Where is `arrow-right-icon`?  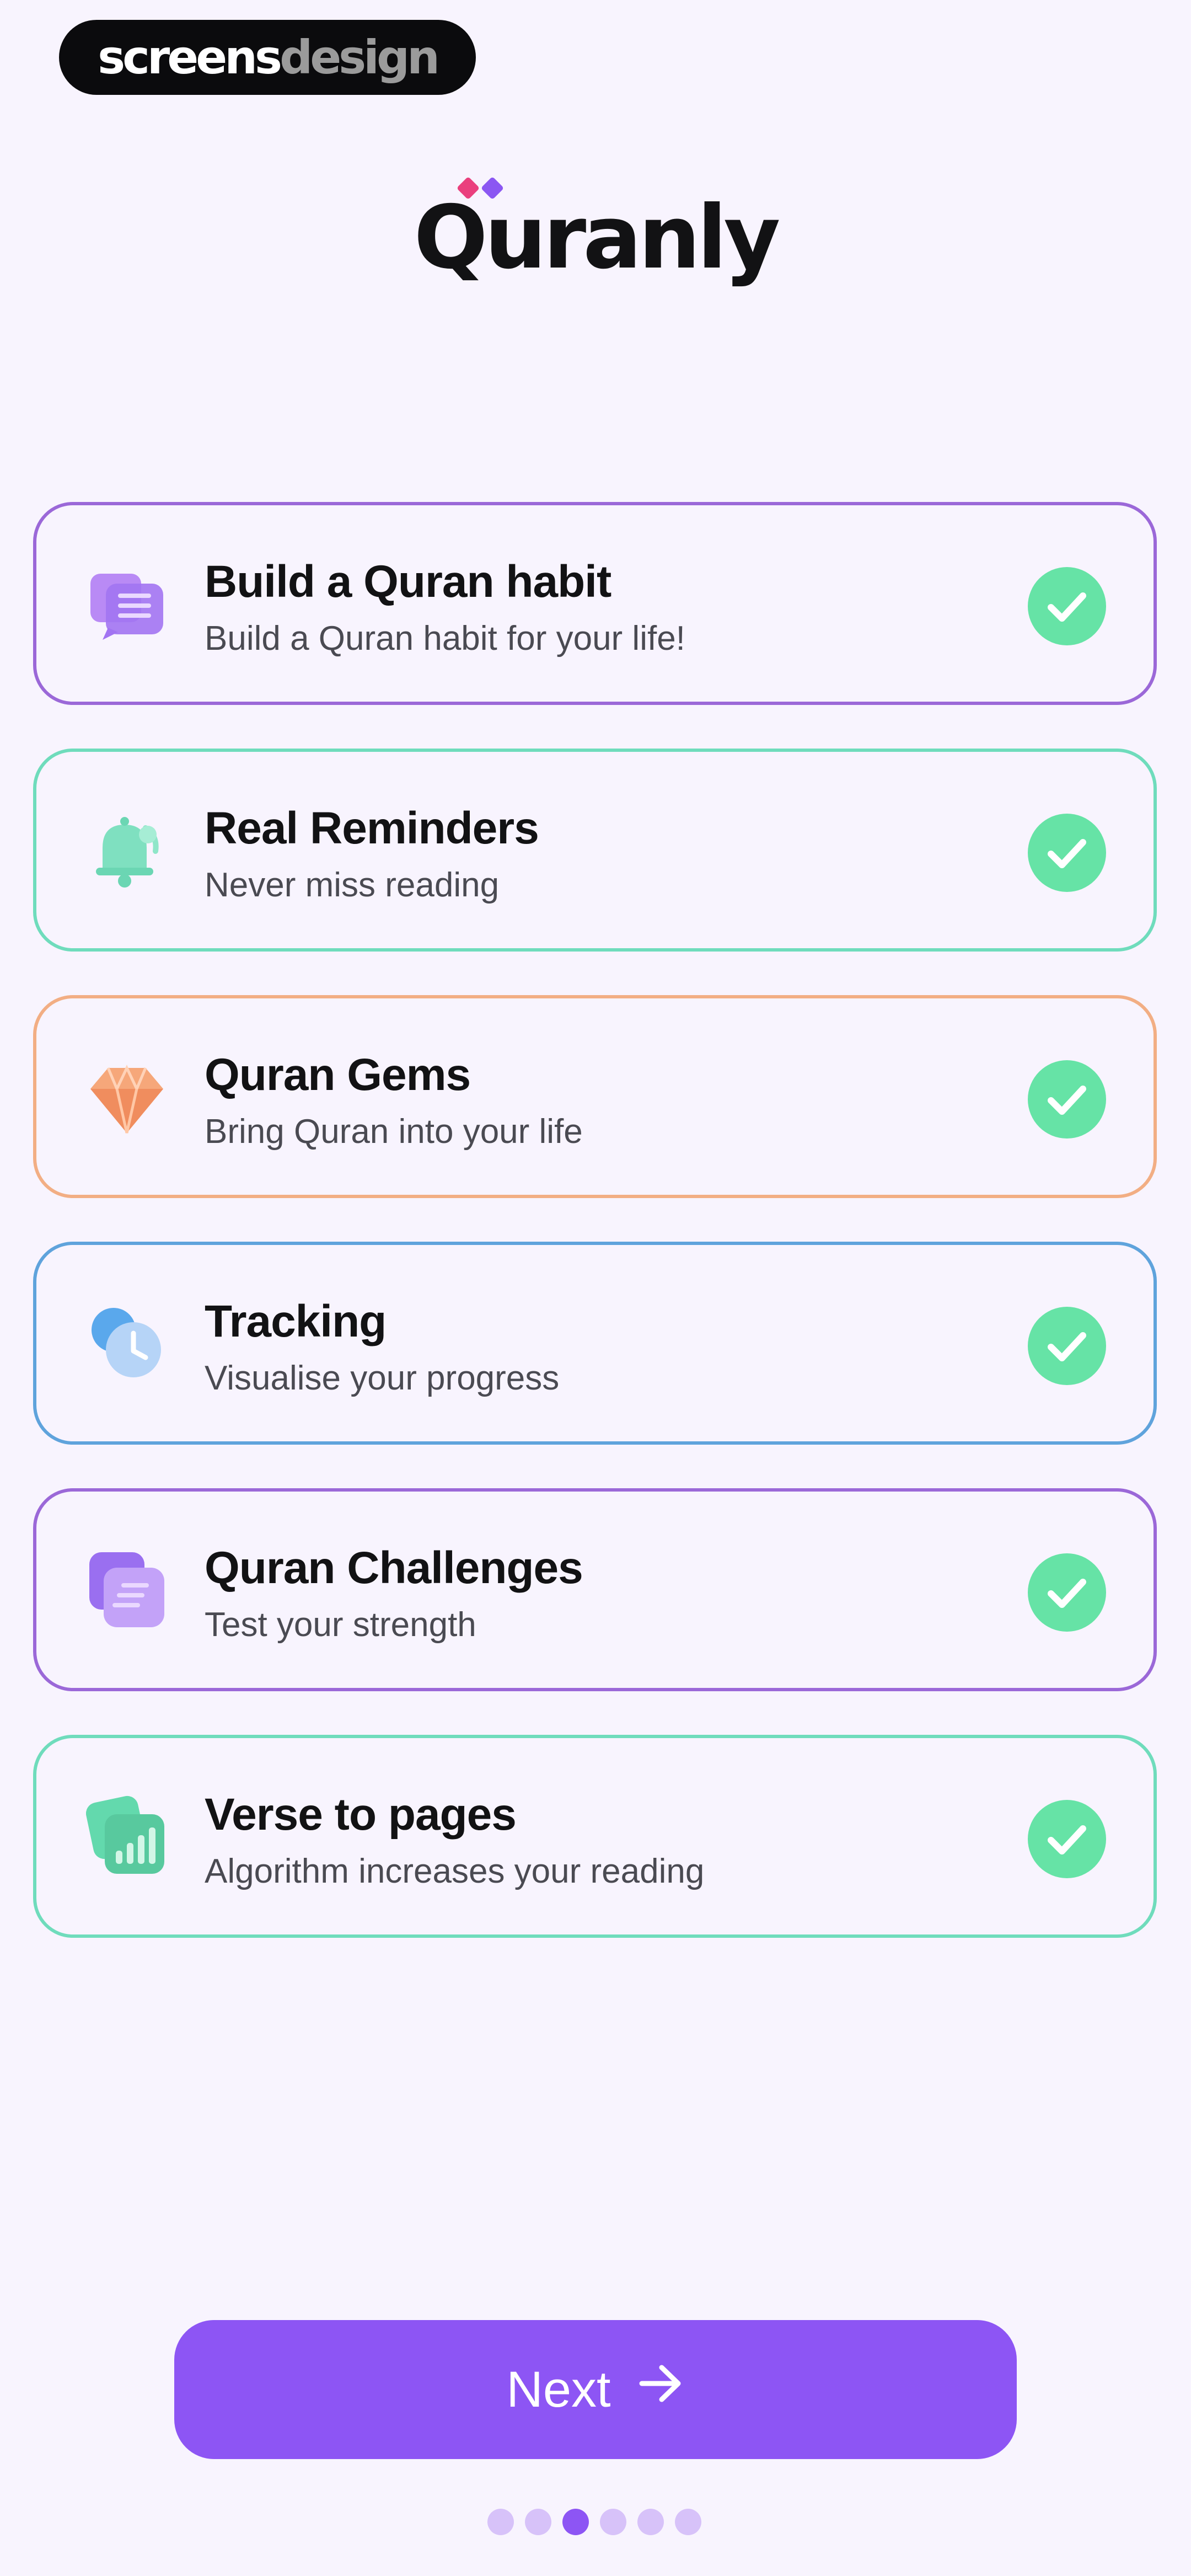
arrow-right-icon is located at coordinates (660, 2389).